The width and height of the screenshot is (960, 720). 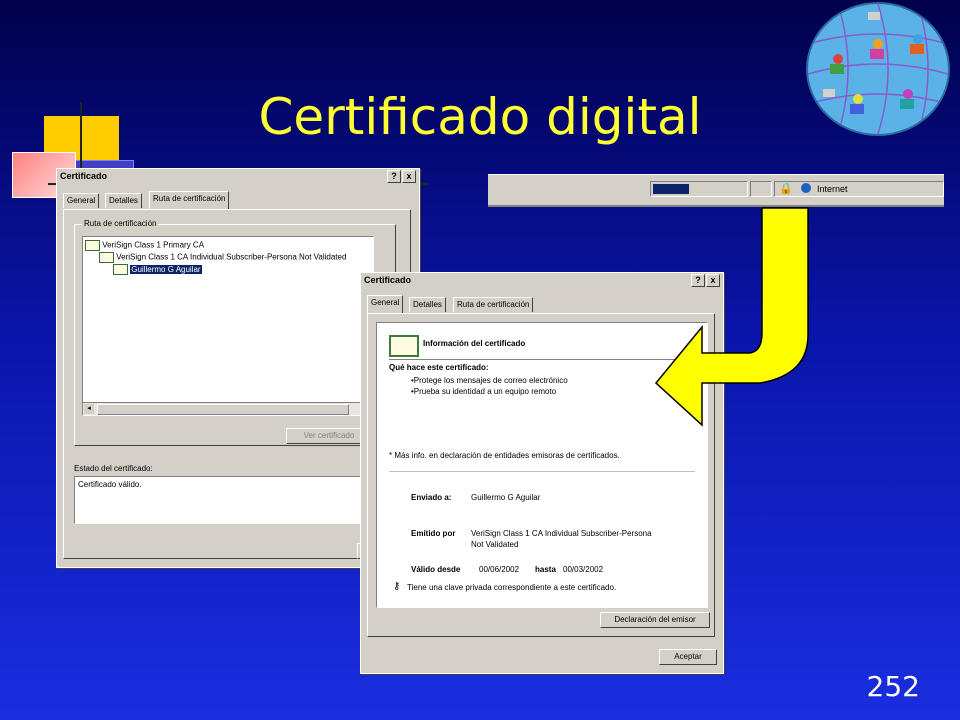 What do you see at coordinates (409, 176) in the screenshot?
I see `close-button: x` at bounding box center [409, 176].